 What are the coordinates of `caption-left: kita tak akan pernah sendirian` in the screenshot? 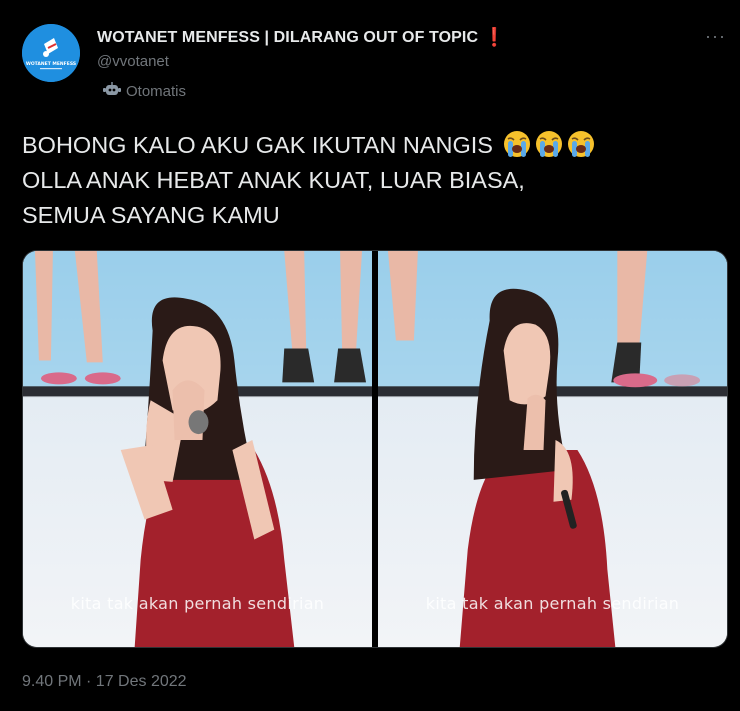 It's located at (197, 603).